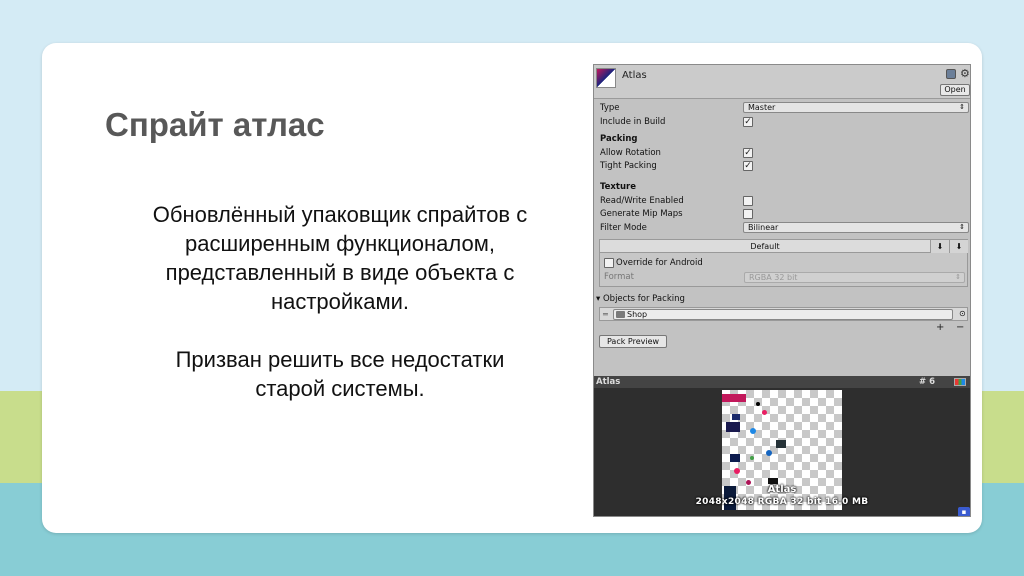 The height and width of the screenshot is (576, 1024). What do you see at coordinates (951, 74) in the screenshot?
I see `book-icon` at bounding box center [951, 74].